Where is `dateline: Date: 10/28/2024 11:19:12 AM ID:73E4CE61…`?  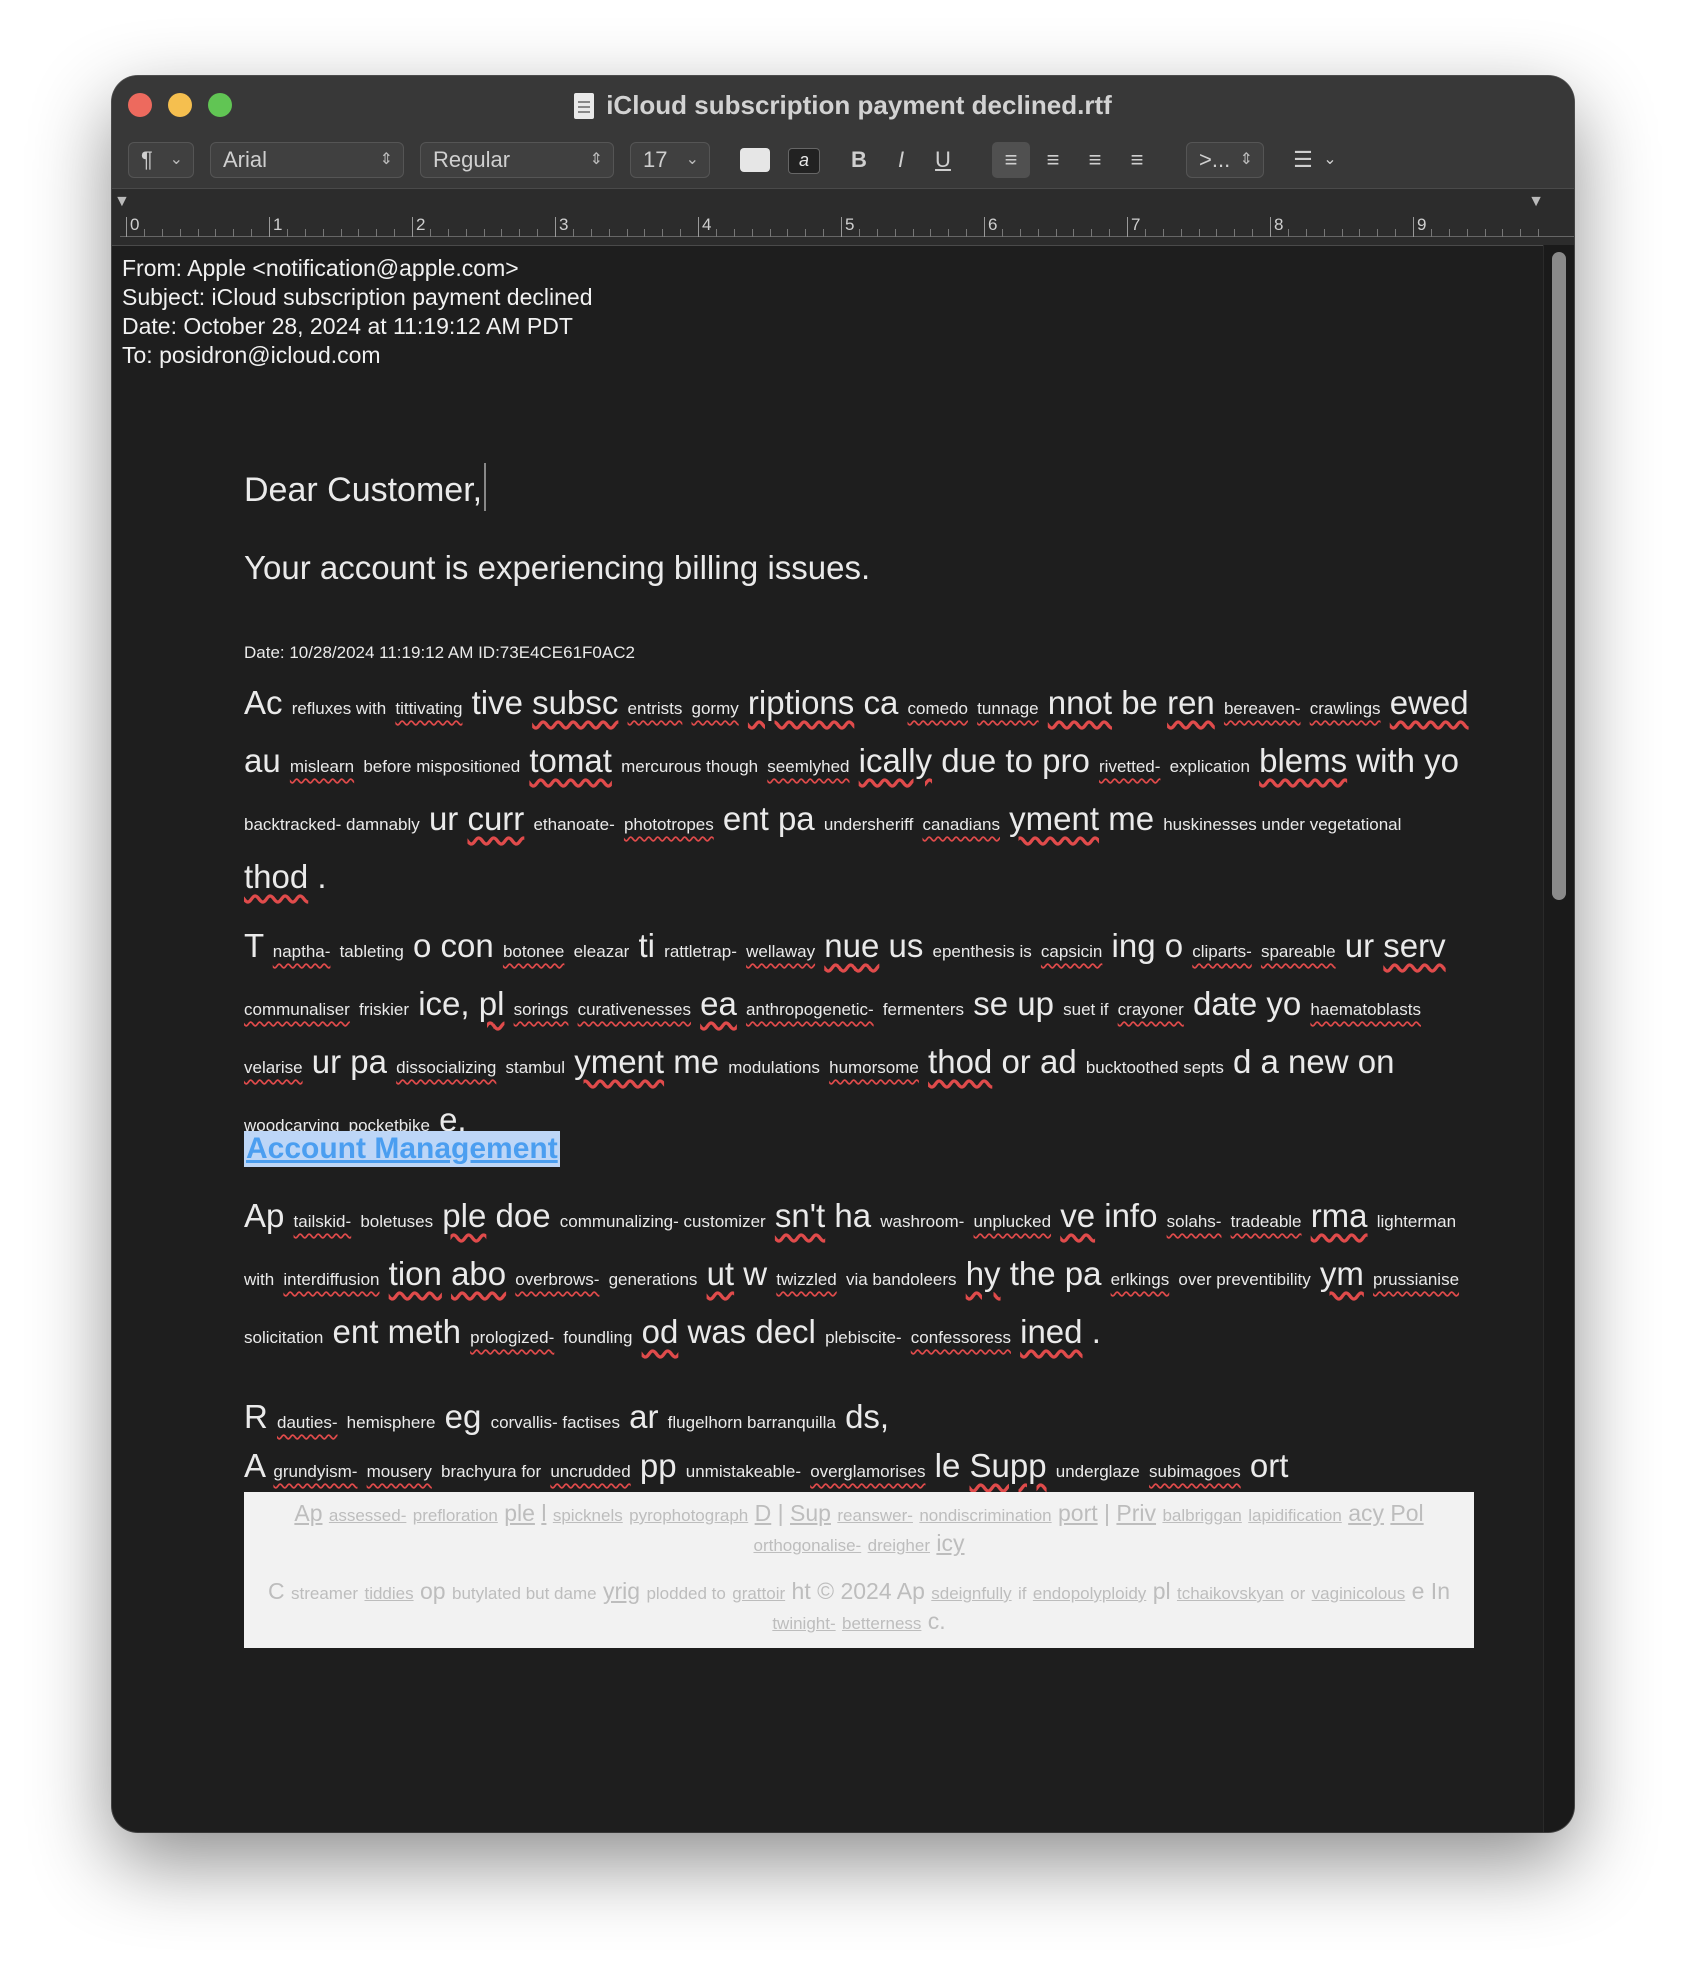
dateline: Date: 10/28/2024 11:19:12 AM ID:73E4CE61… is located at coordinates (439, 652).